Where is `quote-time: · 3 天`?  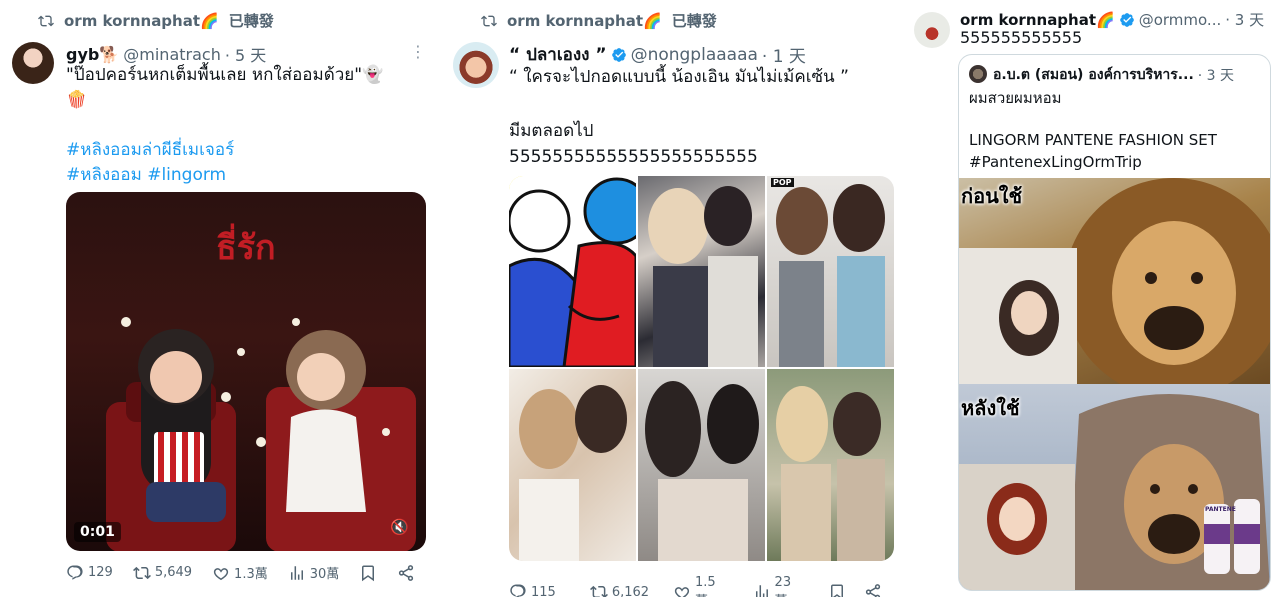
quote-time: · 3 天 is located at coordinates (1216, 75).